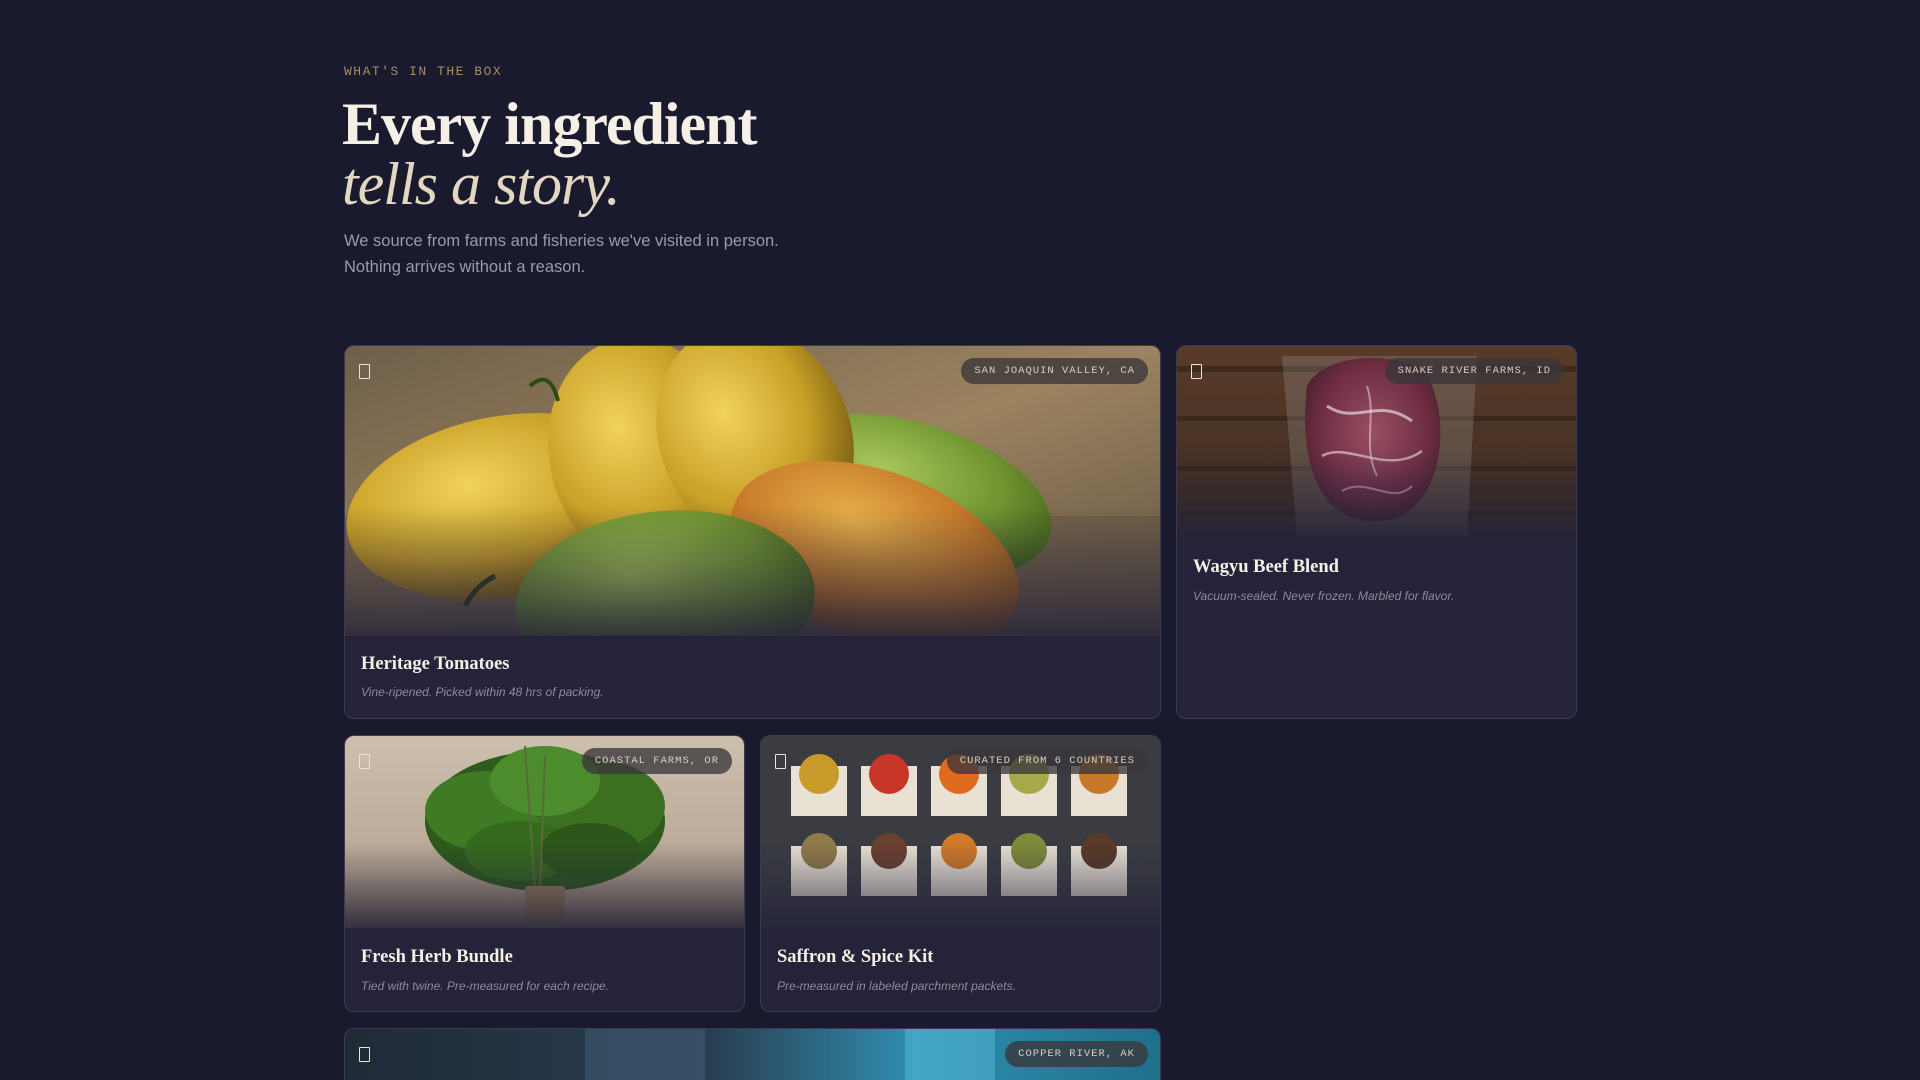  What do you see at coordinates (1076, 1054) in the screenshot?
I see `origin-badge: COPPER RIVER, AK` at bounding box center [1076, 1054].